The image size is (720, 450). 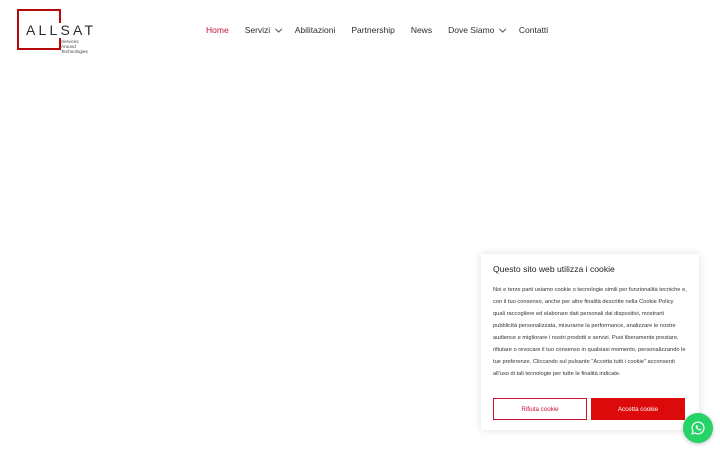 What do you see at coordinates (257, 30) in the screenshot?
I see `nav-item-label: Servizi` at bounding box center [257, 30].